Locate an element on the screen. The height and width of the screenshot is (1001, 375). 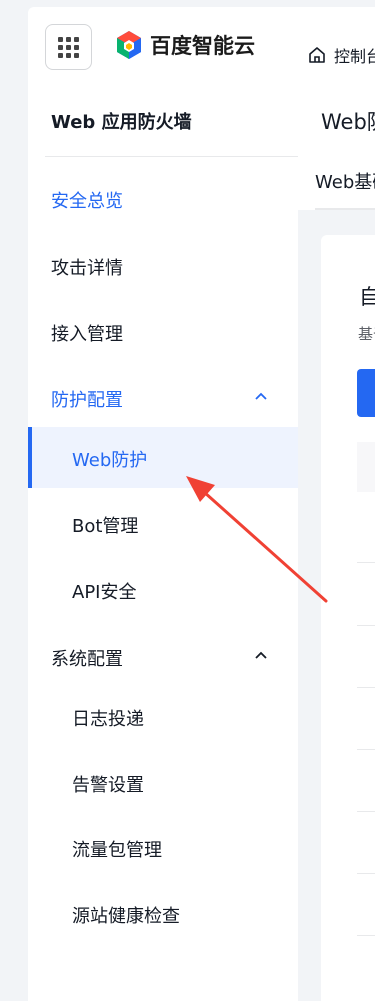
active-item-background is located at coordinates (163, 457).